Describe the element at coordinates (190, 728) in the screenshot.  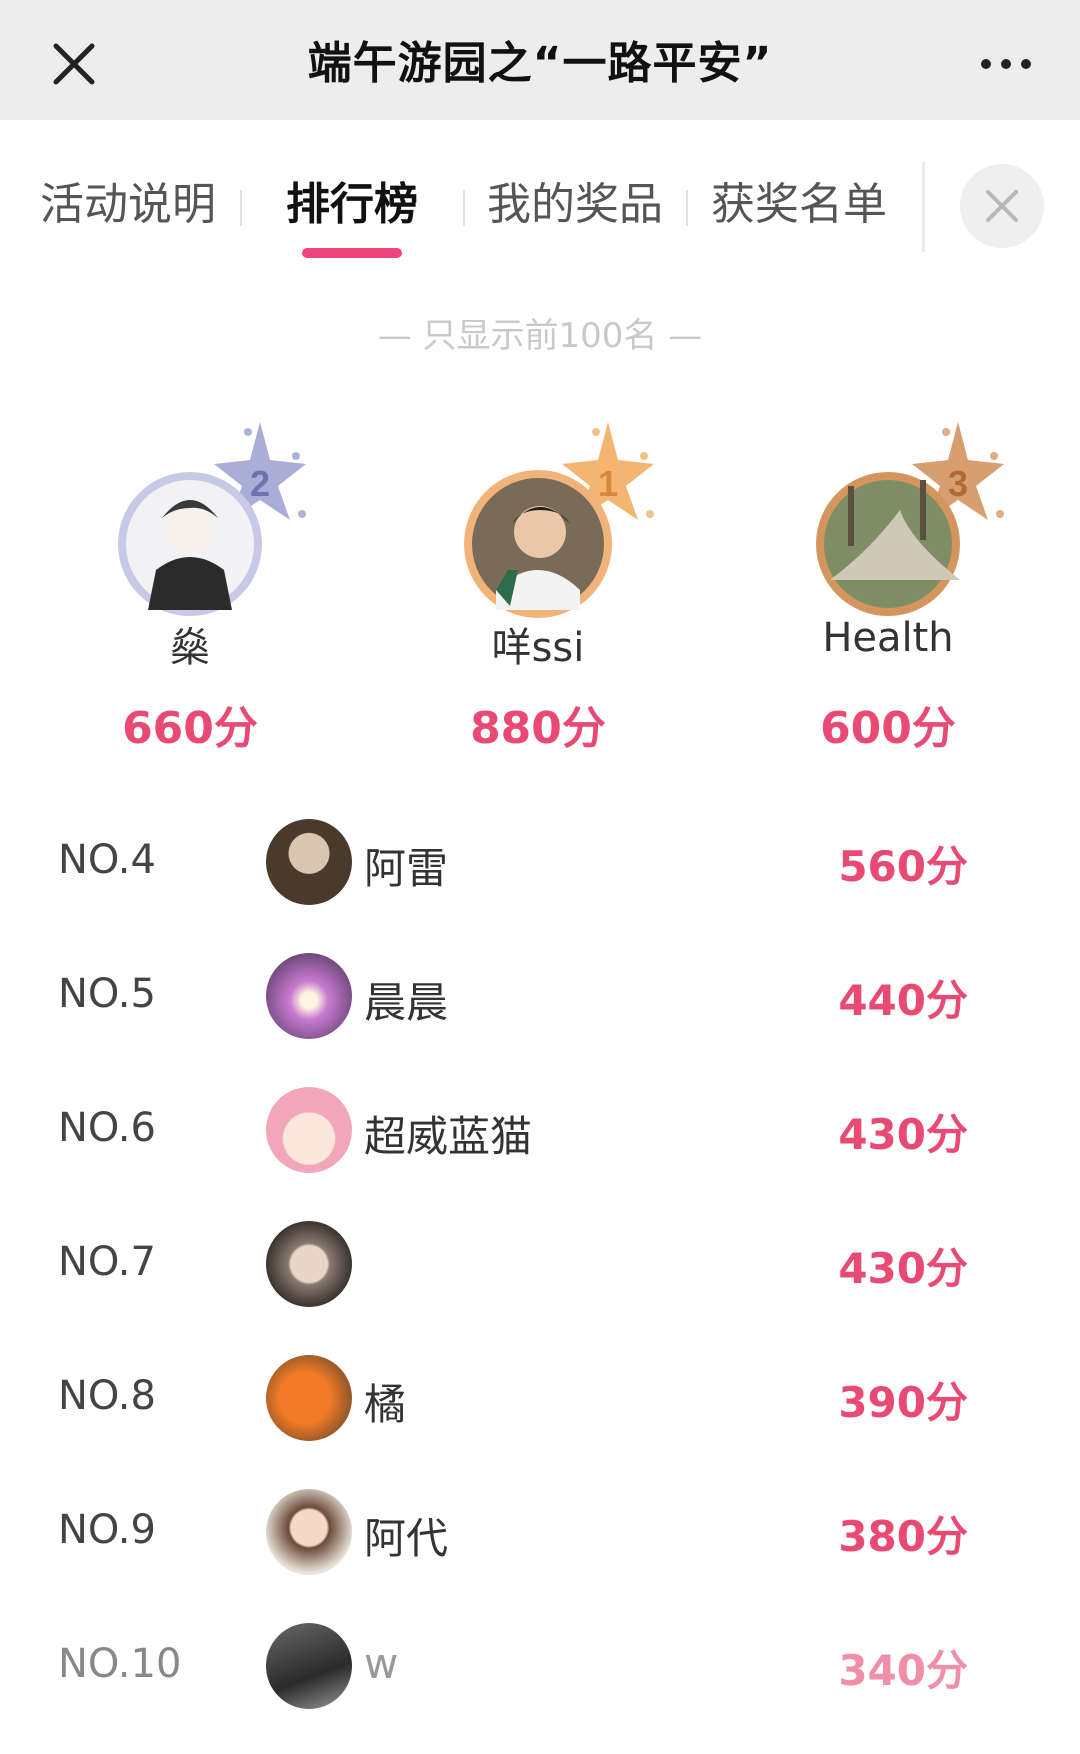
I see `podium-score: 660分` at that location.